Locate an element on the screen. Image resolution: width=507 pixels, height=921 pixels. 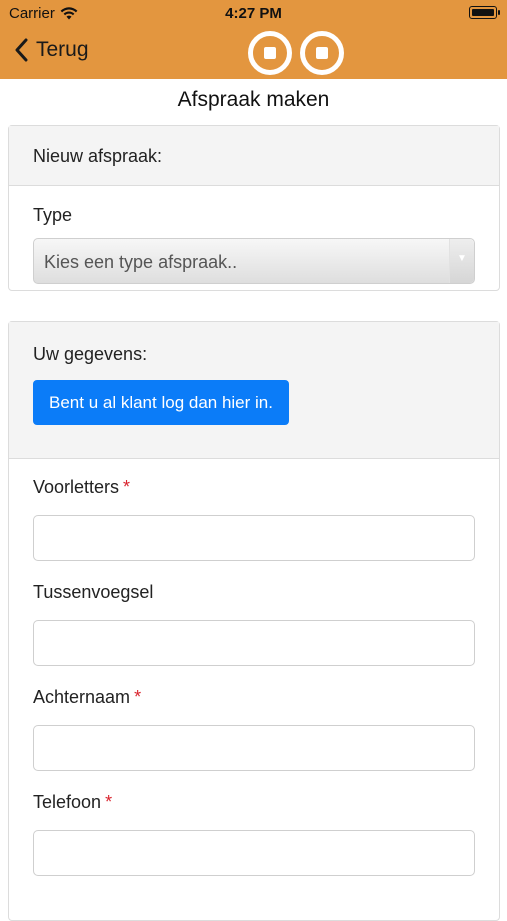
type-select: Kies een type afspraak.. ▼ is located at coordinates (254, 261).